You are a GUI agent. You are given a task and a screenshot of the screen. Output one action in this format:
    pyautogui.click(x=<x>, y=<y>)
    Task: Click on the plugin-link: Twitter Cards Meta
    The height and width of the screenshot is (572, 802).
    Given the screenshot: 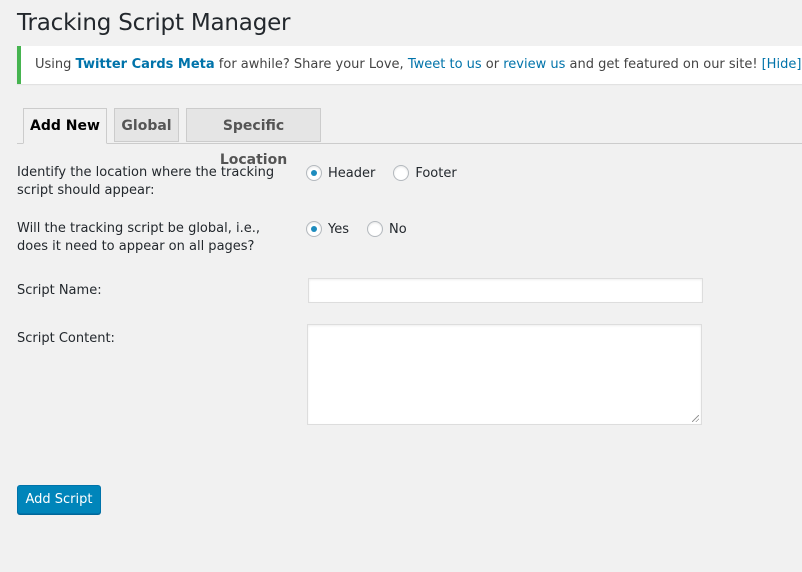 What is the action you would take?
    pyautogui.click(x=145, y=64)
    